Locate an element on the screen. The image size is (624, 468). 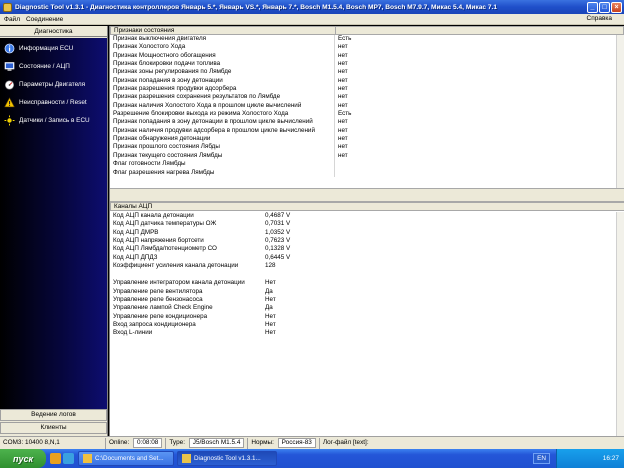
sidebar-item-label: Состояние / АЦП is located at coordinates (44, 66).